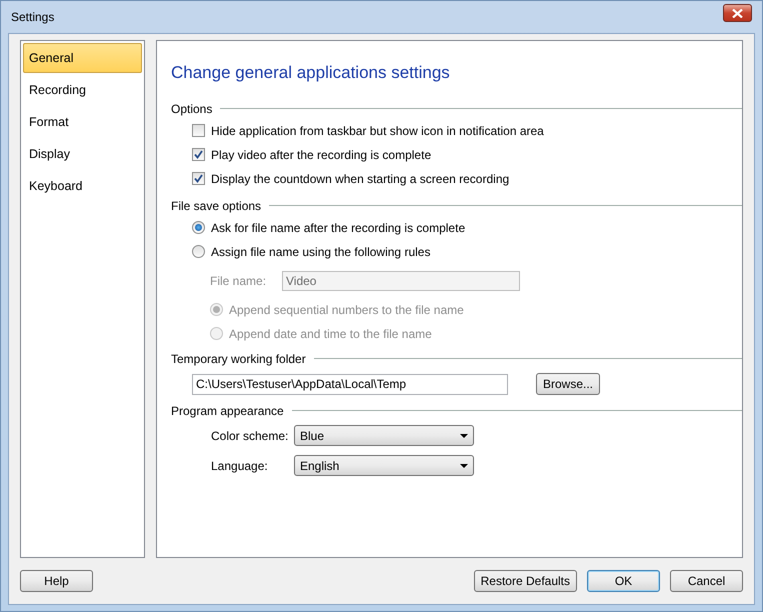 The image size is (763, 612). I want to click on section-title: Temporary working folder, so click(238, 359).